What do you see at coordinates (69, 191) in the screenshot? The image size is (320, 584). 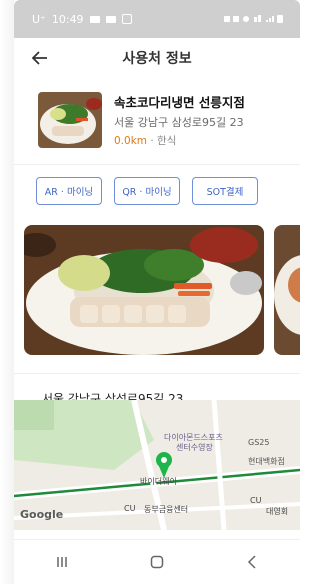 I see `ar-mining-button: AR · 마이닝` at bounding box center [69, 191].